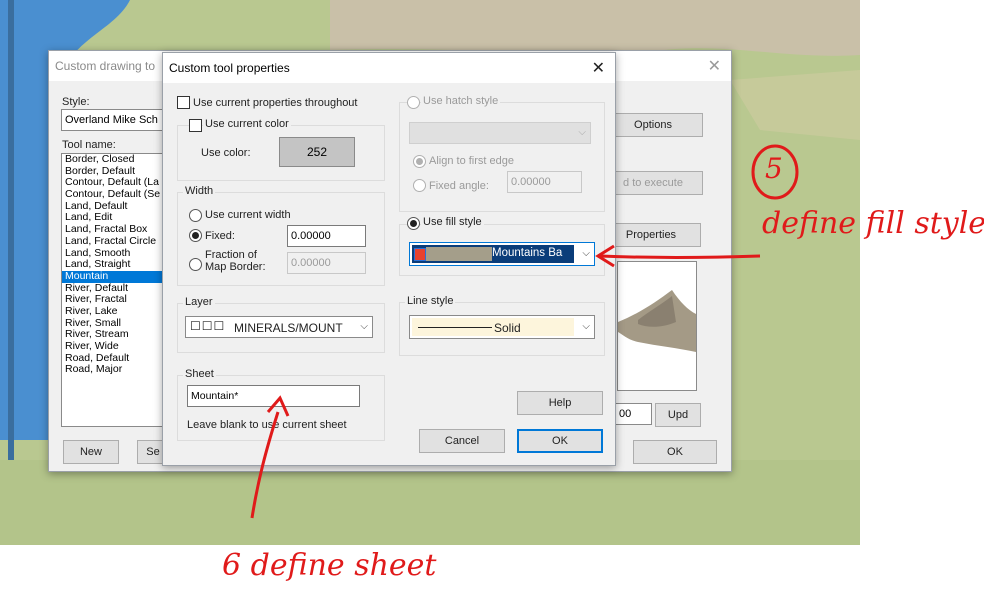 The image size is (984, 608). I want to click on step5-text: define fill style, so click(873, 223).